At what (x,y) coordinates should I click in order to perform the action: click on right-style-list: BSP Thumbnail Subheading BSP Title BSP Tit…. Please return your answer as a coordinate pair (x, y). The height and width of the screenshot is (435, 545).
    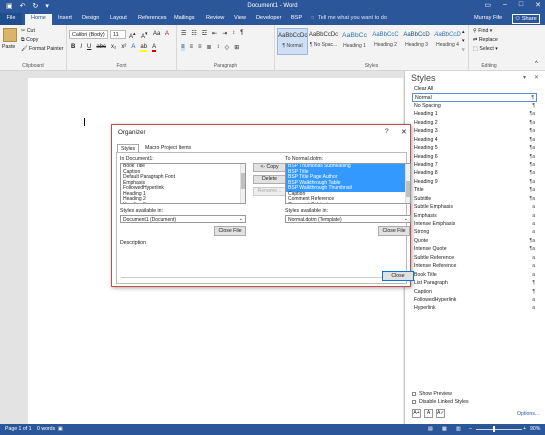
    Looking at the image, I should click on (348, 183).